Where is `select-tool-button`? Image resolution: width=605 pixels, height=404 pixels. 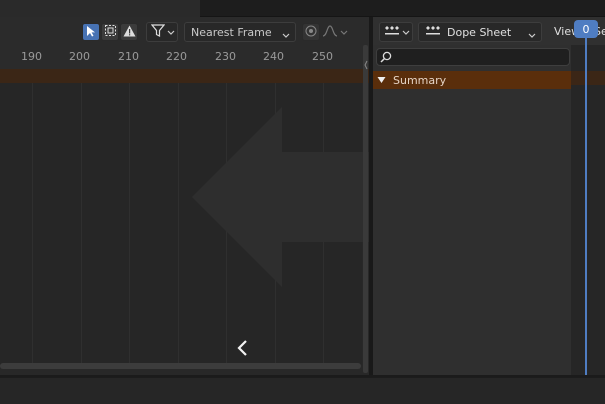 select-tool-button is located at coordinates (91, 32).